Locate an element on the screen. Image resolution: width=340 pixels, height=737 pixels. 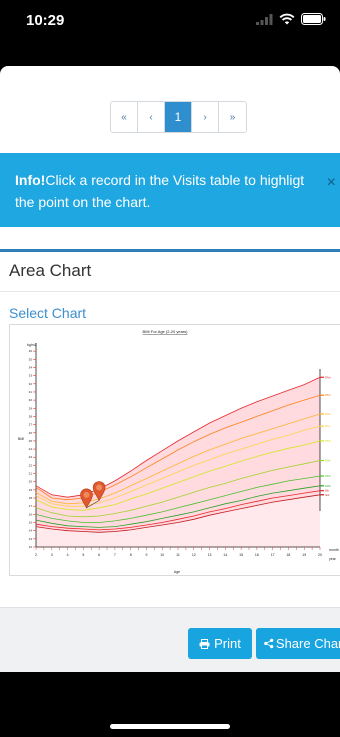
status-bar: 10:29 is located at coordinates (170, 22).